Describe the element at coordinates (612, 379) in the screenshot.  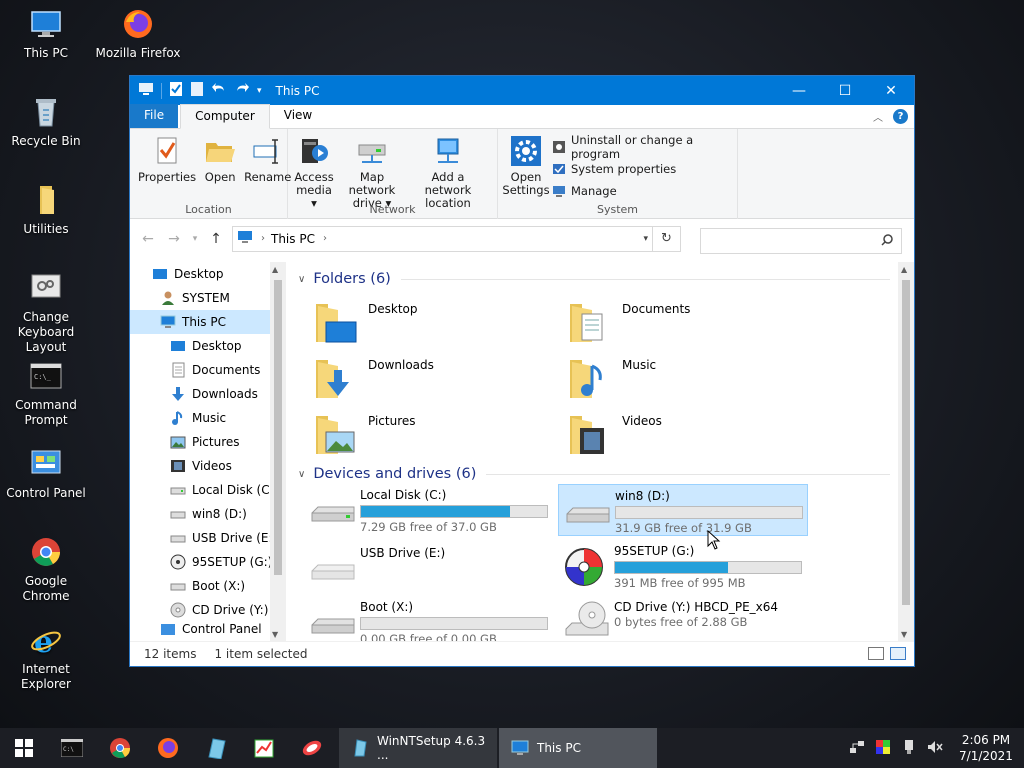
I see `folder-music: Music` at that location.